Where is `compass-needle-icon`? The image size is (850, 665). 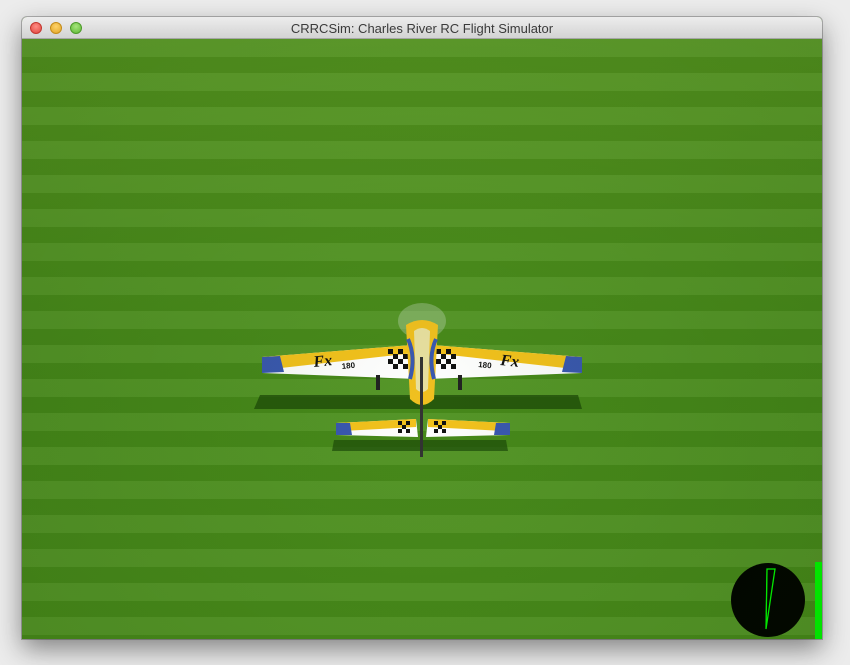 compass-needle-icon is located at coordinates (770, 599).